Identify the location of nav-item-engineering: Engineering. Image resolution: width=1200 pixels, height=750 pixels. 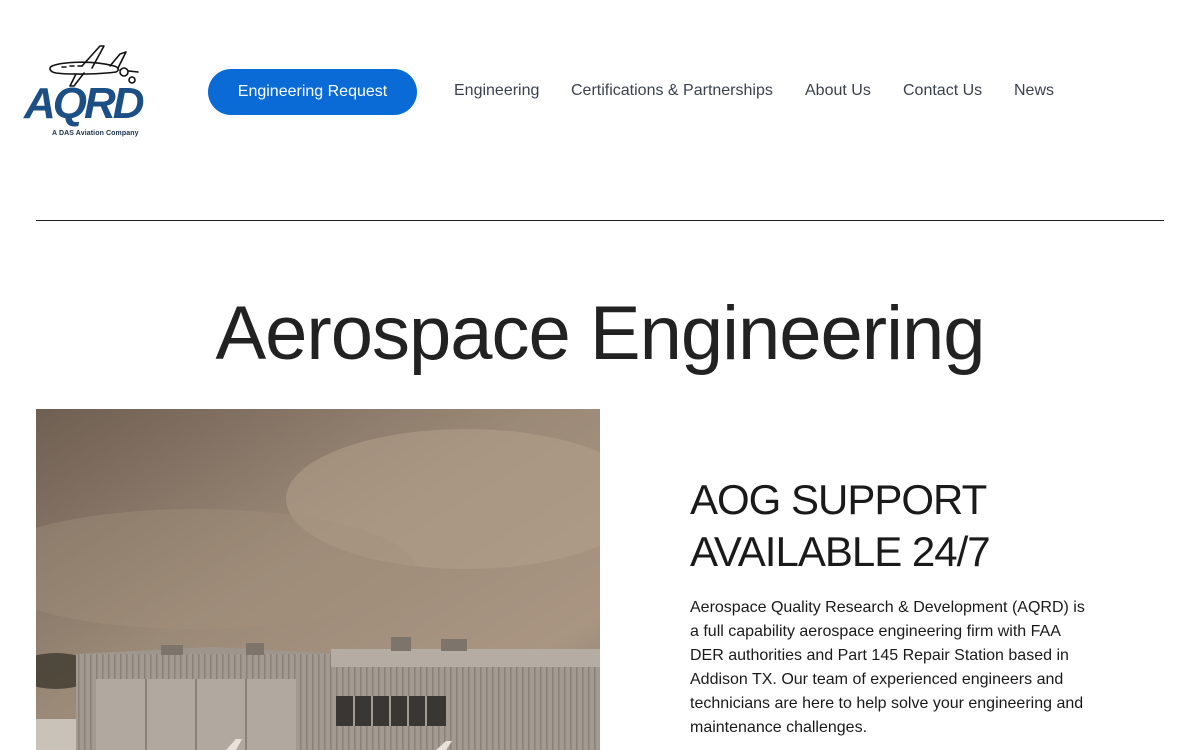
(496, 91).